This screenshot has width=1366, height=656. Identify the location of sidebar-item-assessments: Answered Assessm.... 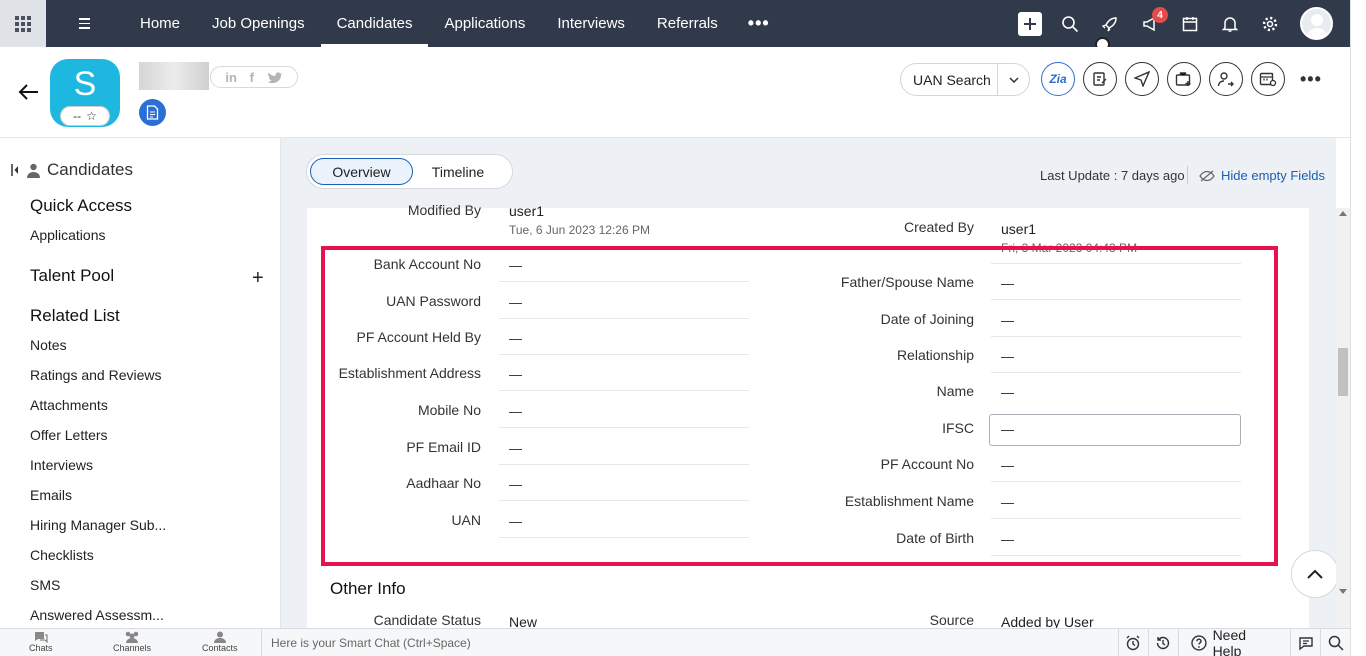
(97, 615).